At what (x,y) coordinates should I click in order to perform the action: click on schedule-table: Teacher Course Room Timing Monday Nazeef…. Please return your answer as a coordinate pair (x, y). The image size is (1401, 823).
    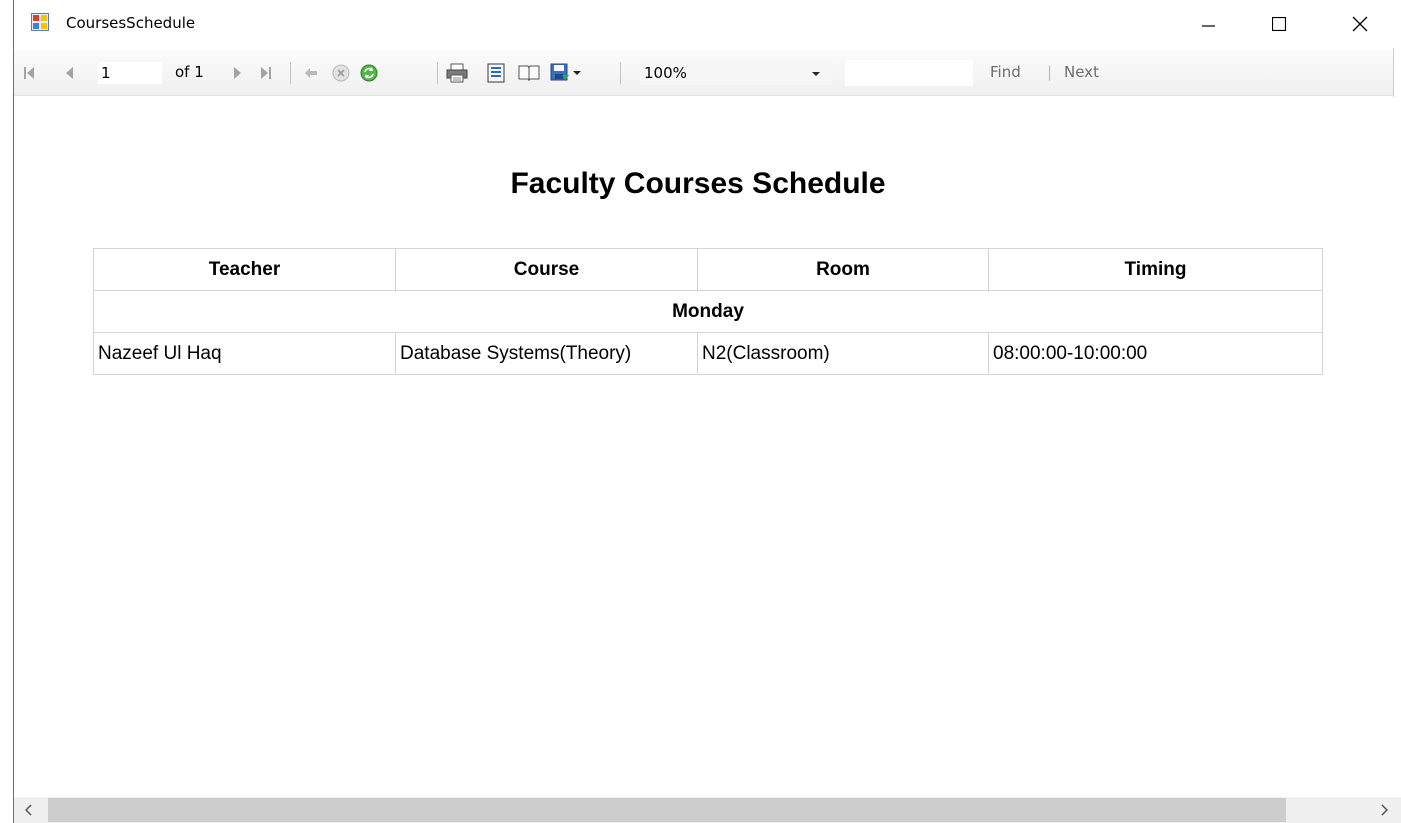
    Looking at the image, I should click on (708, 311).